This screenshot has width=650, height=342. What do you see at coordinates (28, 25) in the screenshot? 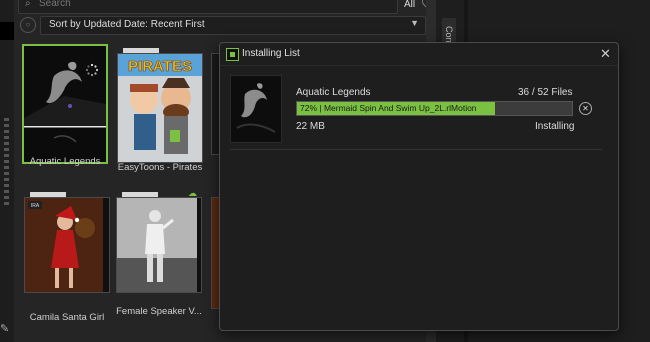
I see `refresh-icon: ○` at bounding box center [28, 25].